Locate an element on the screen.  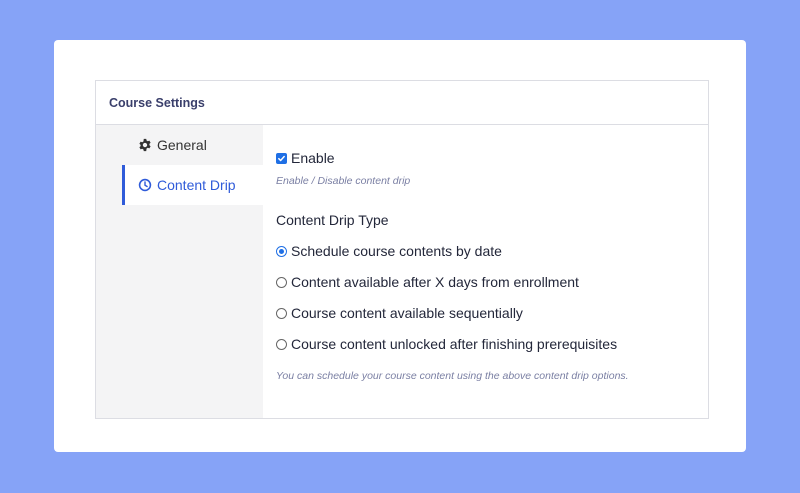
enable-row: Enable is located at coordinates (305, 158).